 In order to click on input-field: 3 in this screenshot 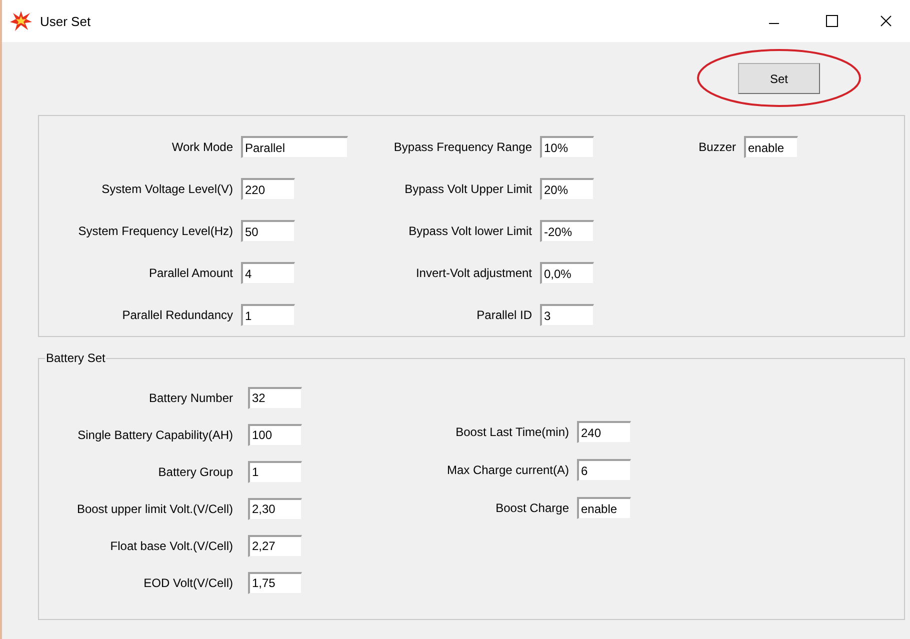, I will do `click(567, 315)`.